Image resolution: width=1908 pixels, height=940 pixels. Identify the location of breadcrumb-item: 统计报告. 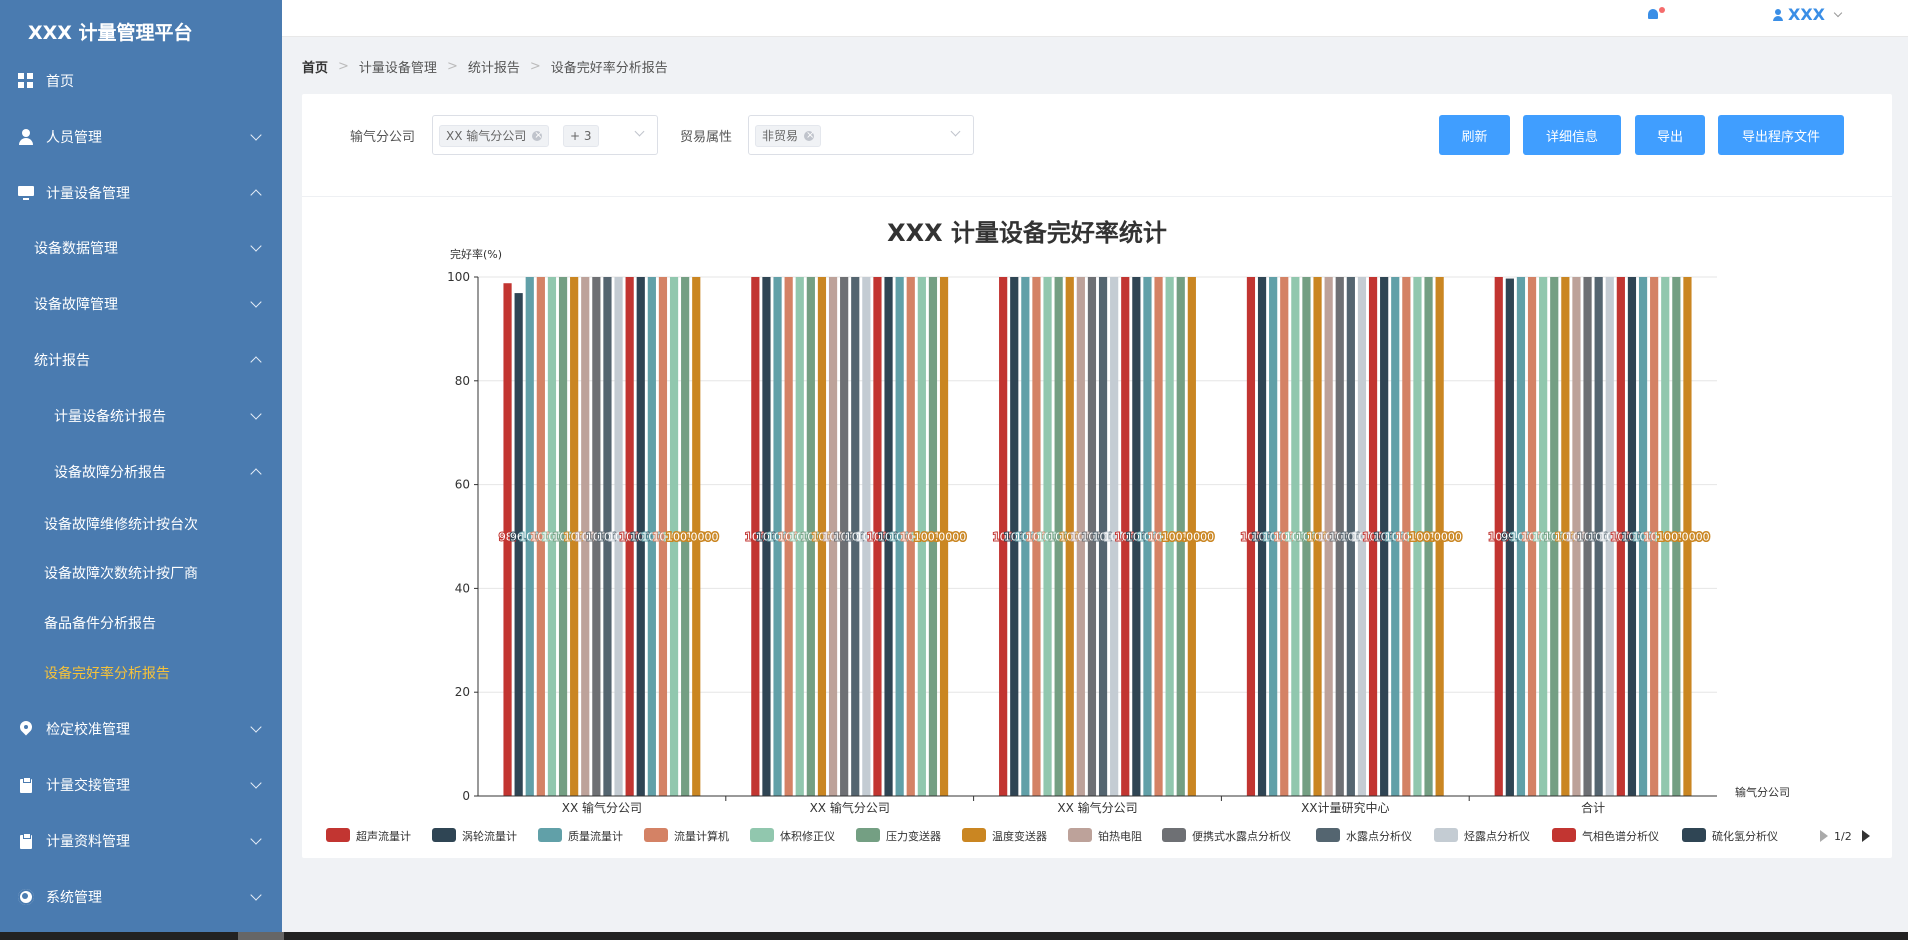
(494, 66).